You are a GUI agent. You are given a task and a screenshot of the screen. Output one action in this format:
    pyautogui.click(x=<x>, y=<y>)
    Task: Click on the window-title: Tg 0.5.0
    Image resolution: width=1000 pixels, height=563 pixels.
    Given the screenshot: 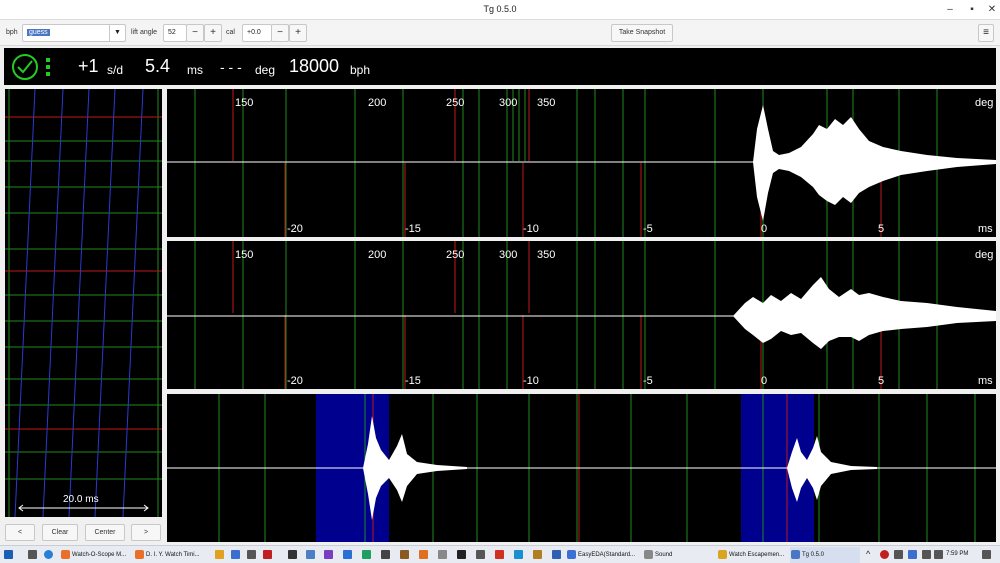 What is the action you would take?
    pyautogui.click(x=500, y=9)
    